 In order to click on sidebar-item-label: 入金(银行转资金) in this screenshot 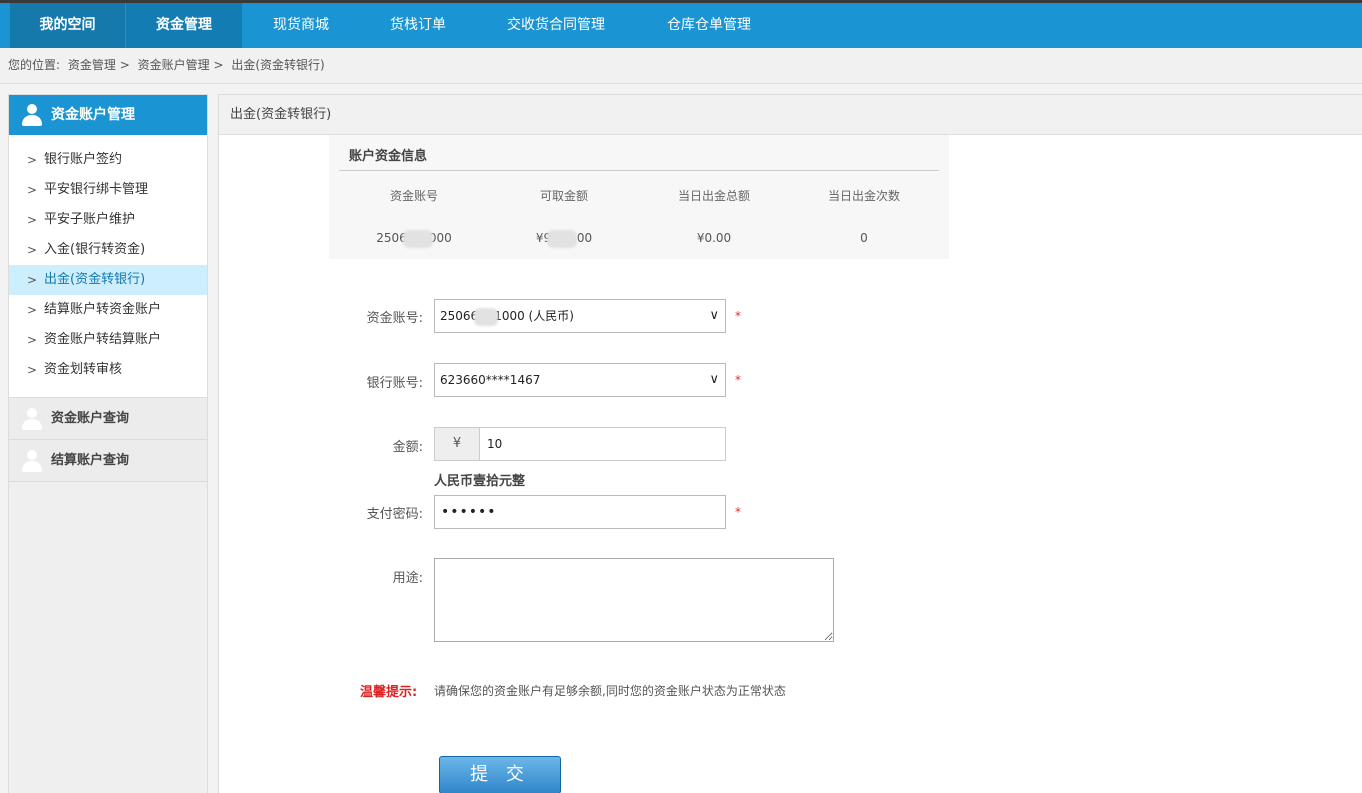, I will do `click(95, 249)`.